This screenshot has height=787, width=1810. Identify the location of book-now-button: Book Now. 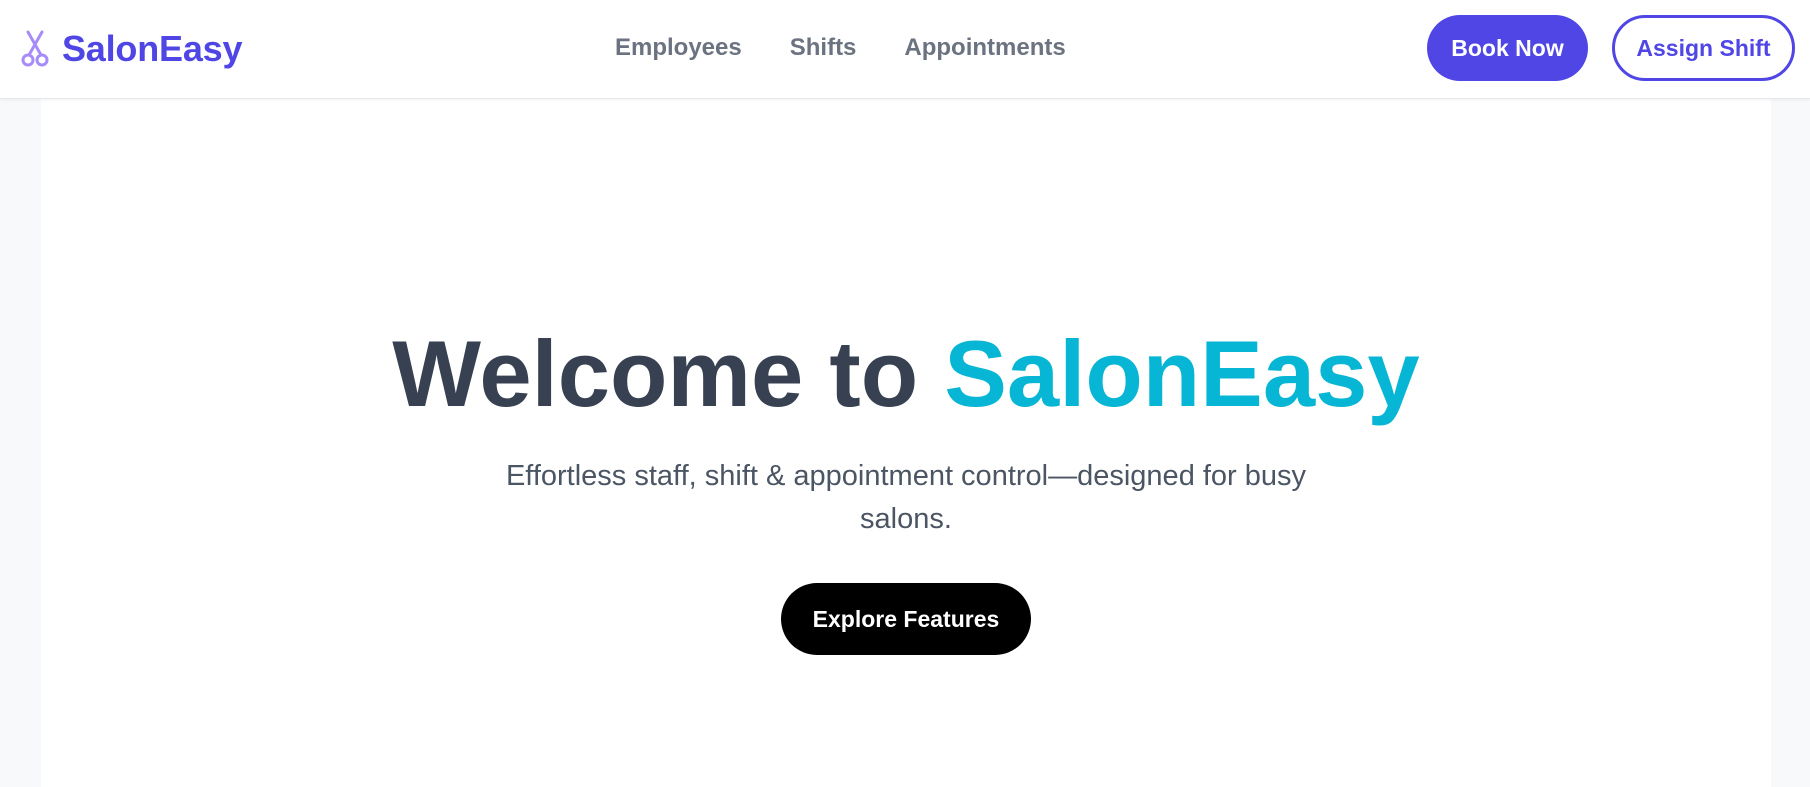
(1507, 48).